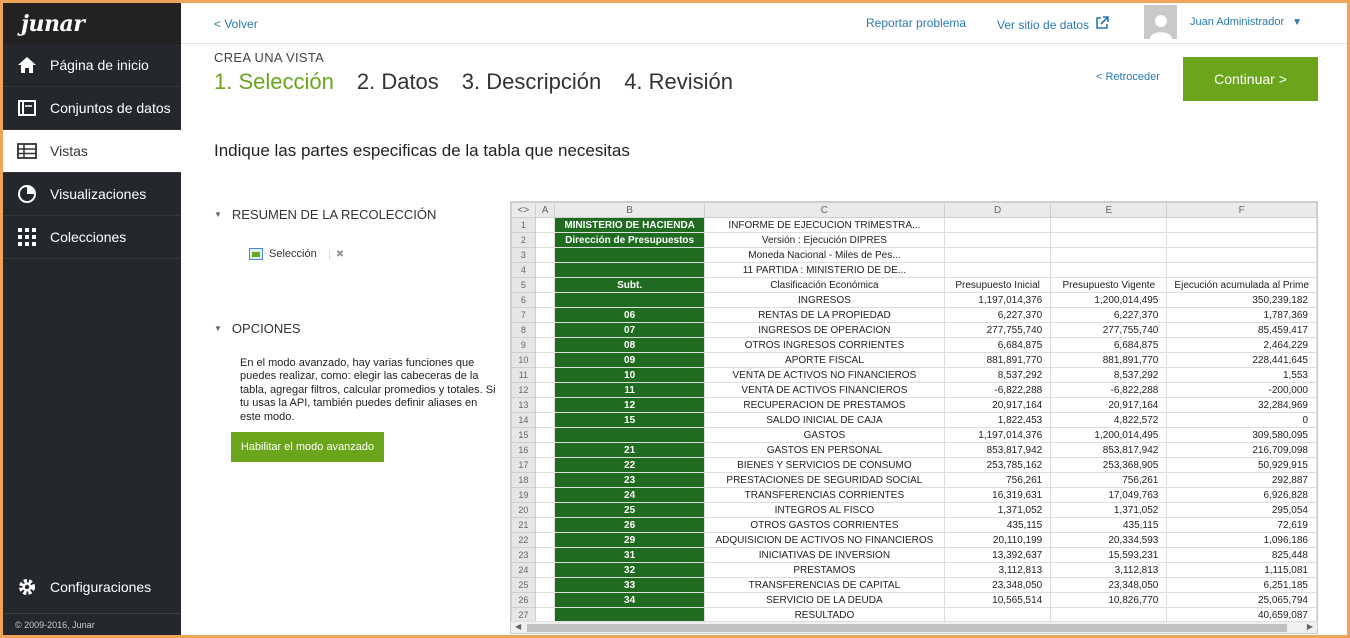 The image size is (1350, 638). Describe the element at coordinates (629, 330) in the screenshot. I see `table-cell: 07` at that location.